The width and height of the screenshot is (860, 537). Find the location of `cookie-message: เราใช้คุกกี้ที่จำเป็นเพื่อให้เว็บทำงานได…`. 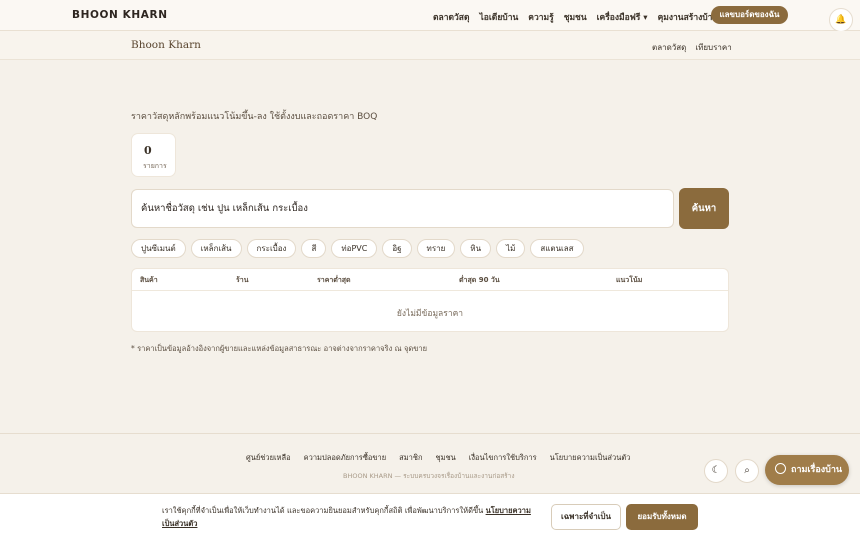

cookie-message: เราใช้คุกกี้ที่จำเป็นเพื่อให้เว็บทำงานได… is located at coordinates (323, 510).